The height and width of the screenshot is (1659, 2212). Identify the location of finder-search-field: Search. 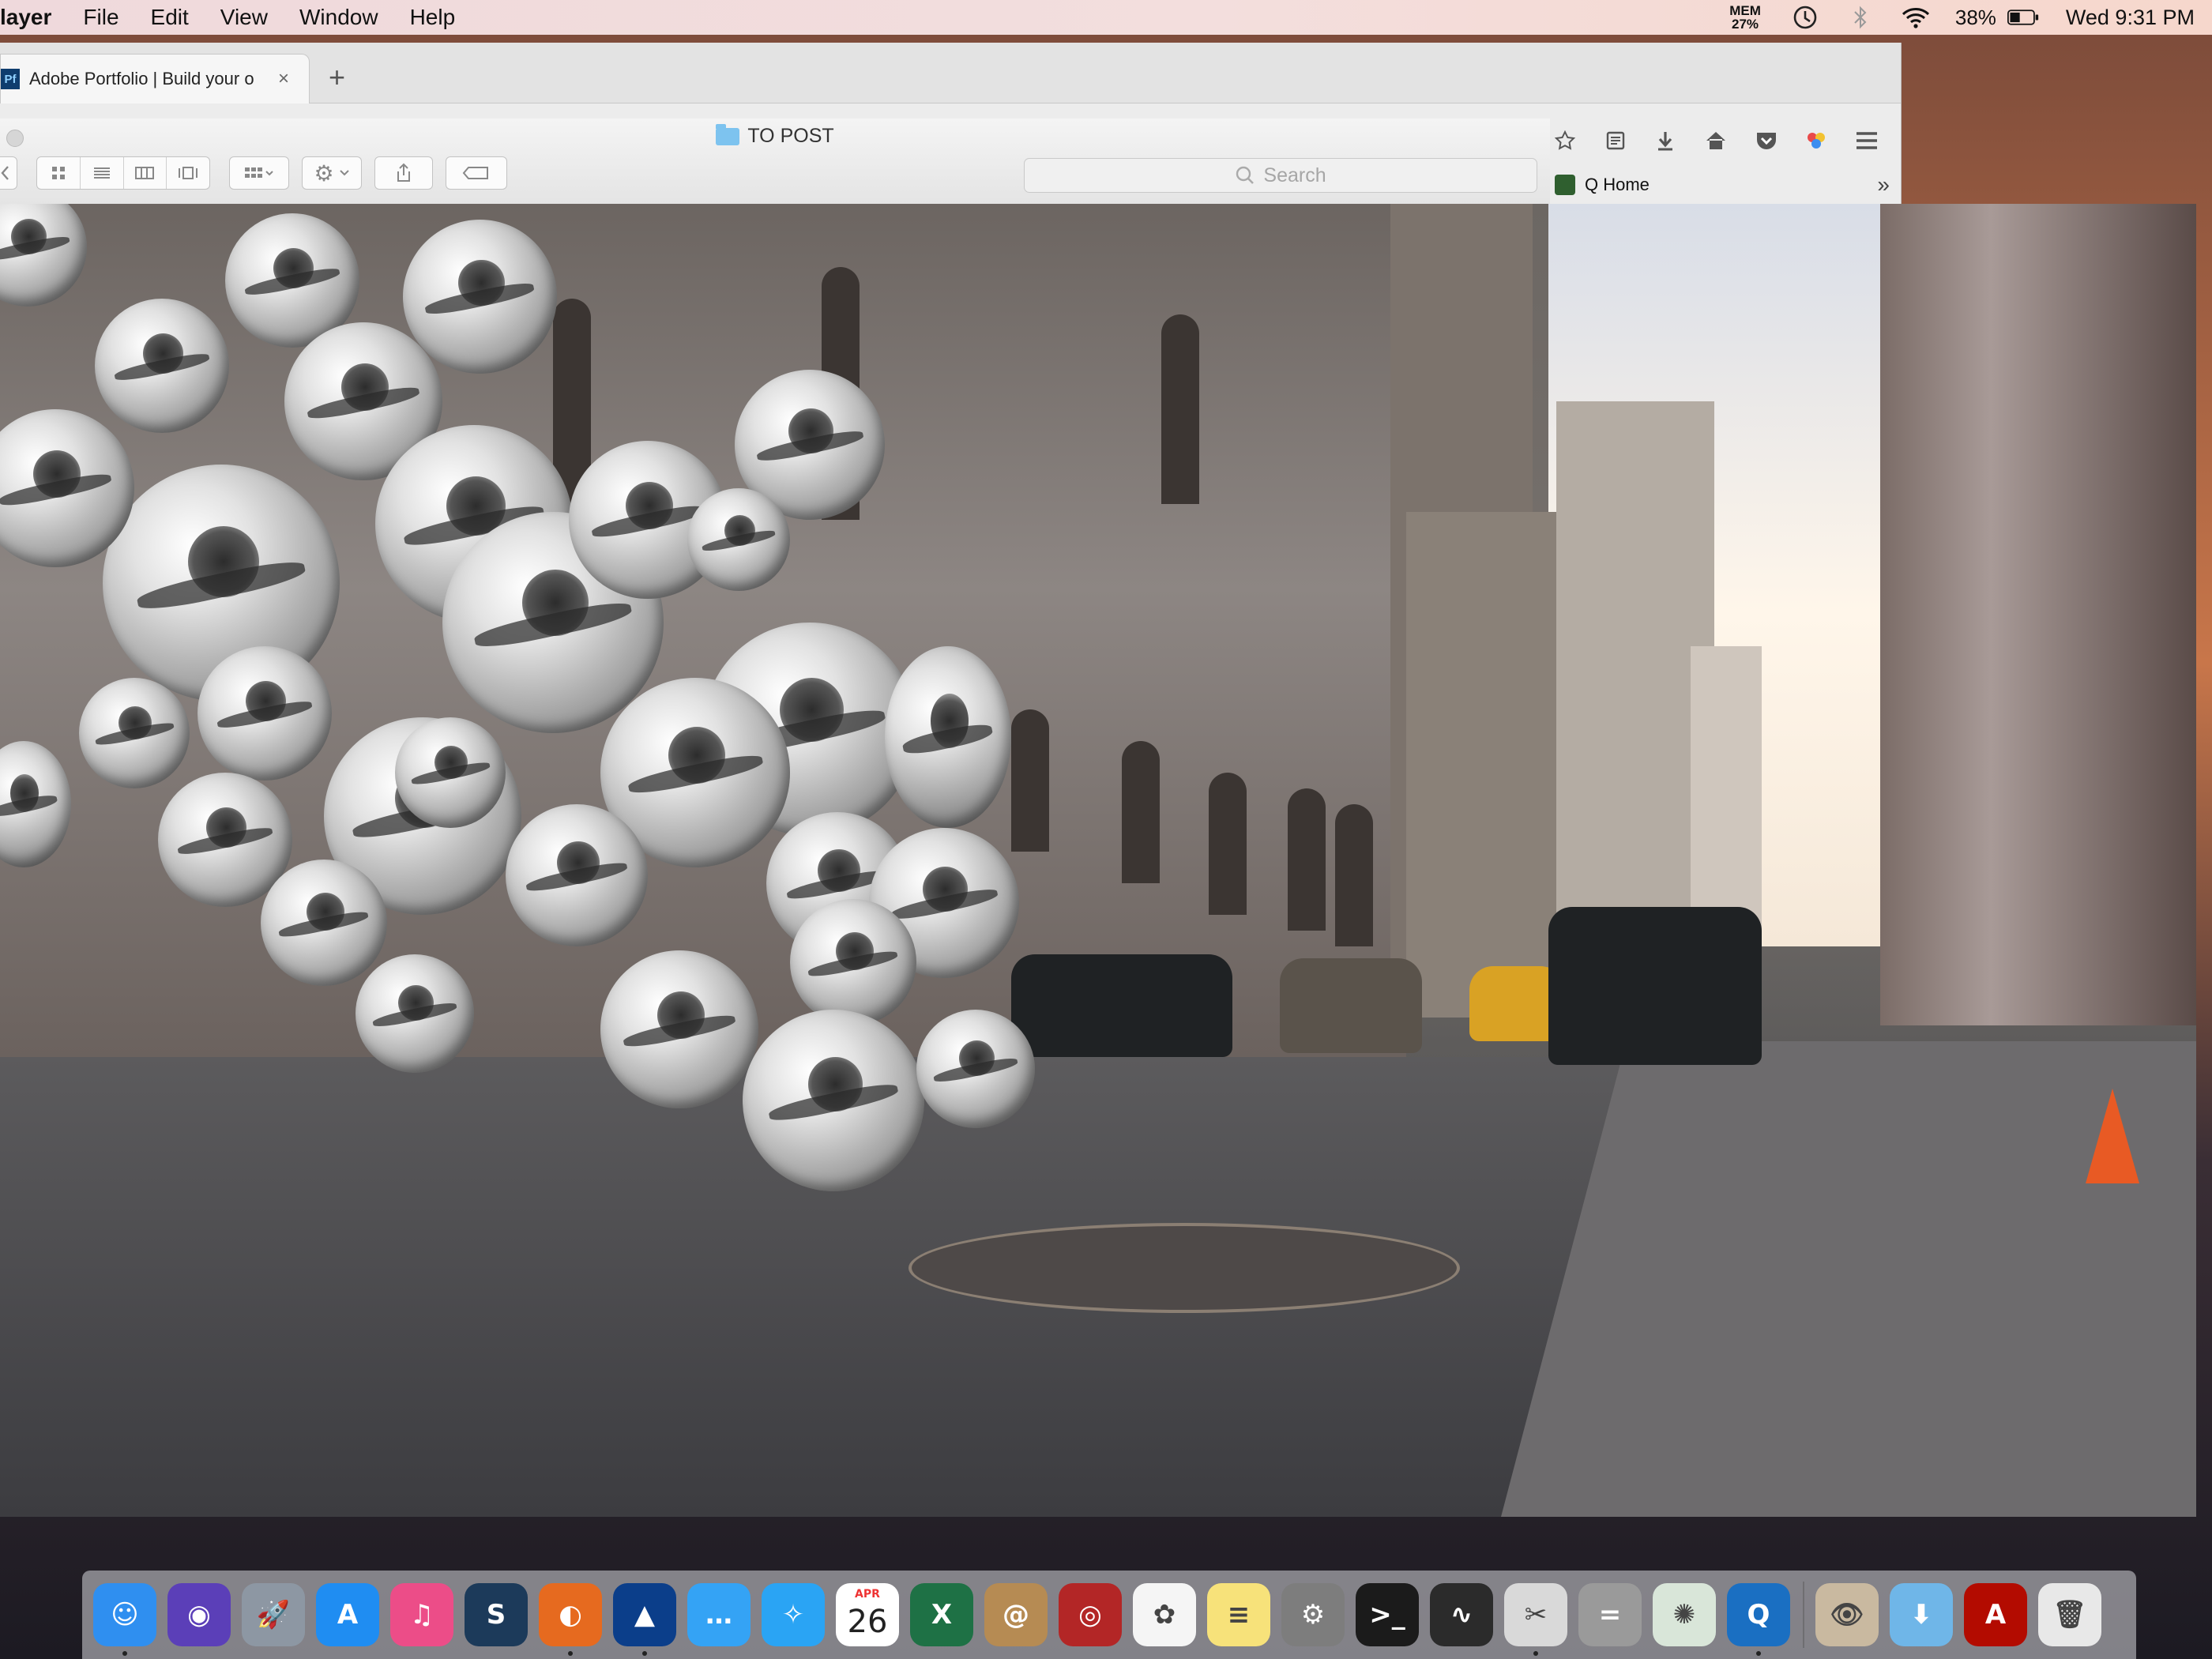
(1281, 175).